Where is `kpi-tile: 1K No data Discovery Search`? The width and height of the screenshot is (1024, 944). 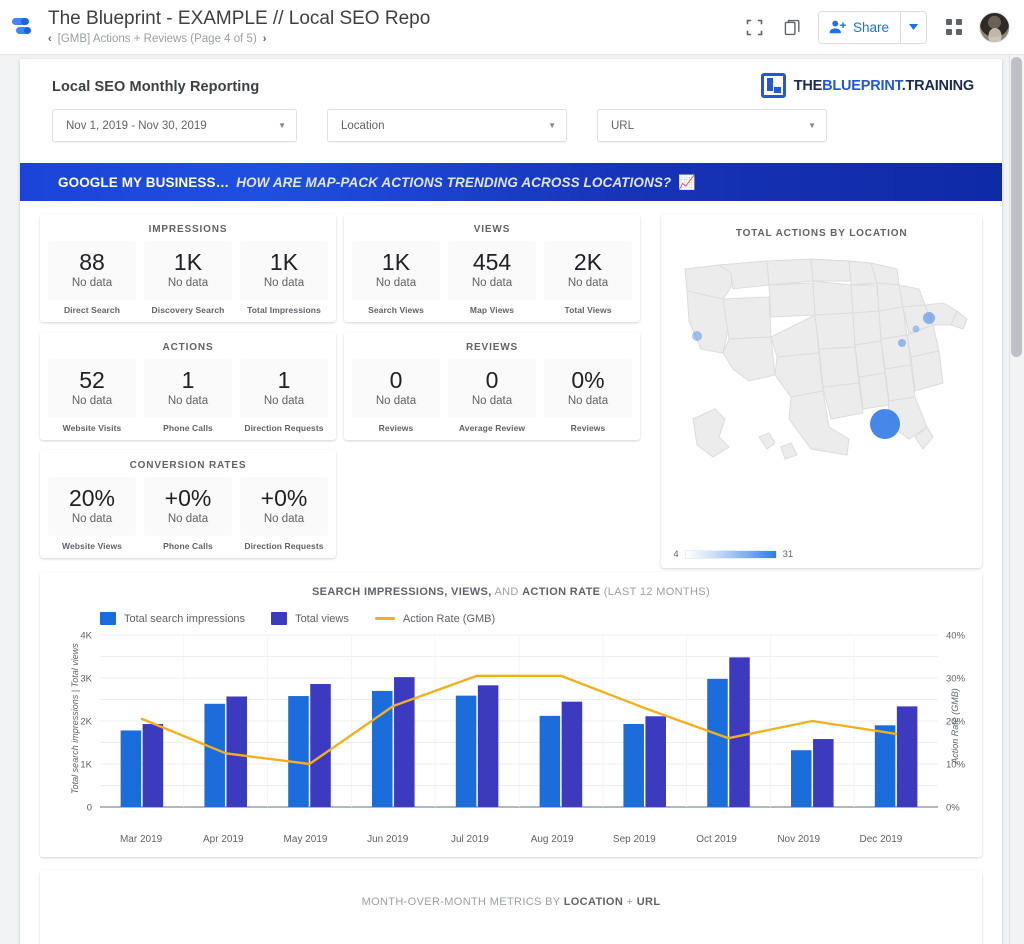
kpi-tile: 1K No data Discovery Search is located at coordinates (188, 278).